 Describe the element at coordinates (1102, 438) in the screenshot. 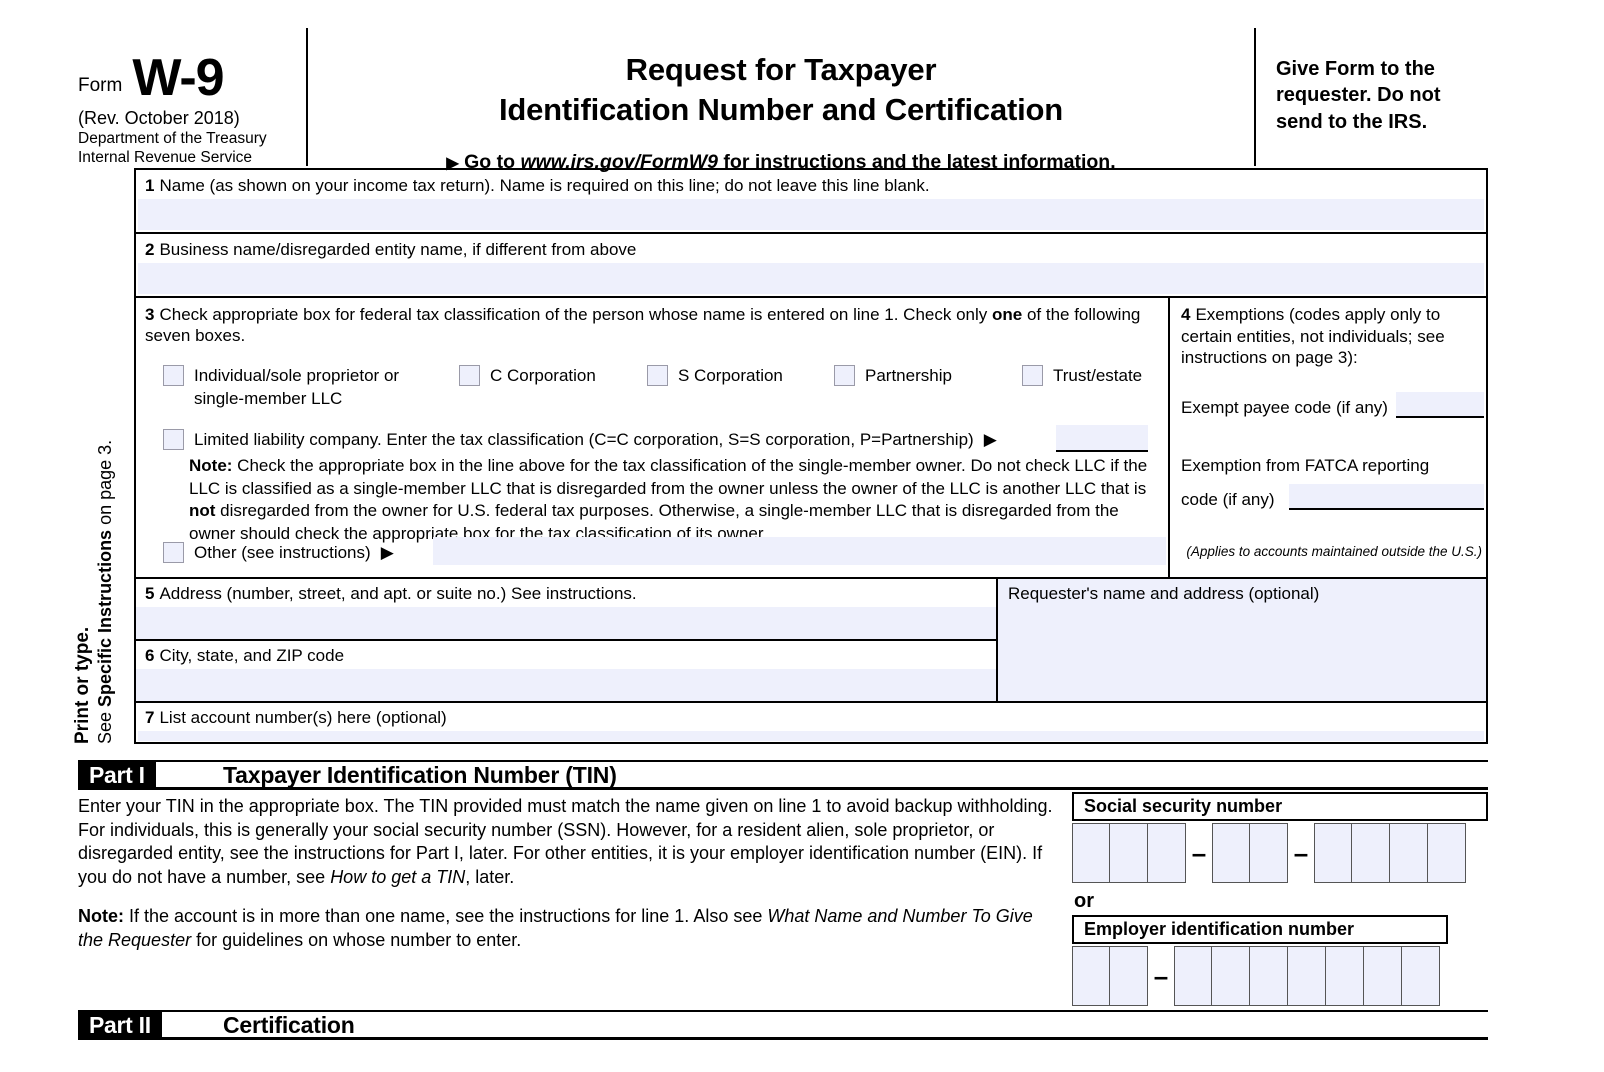

I see `llc-tax-classification-input` at that location.